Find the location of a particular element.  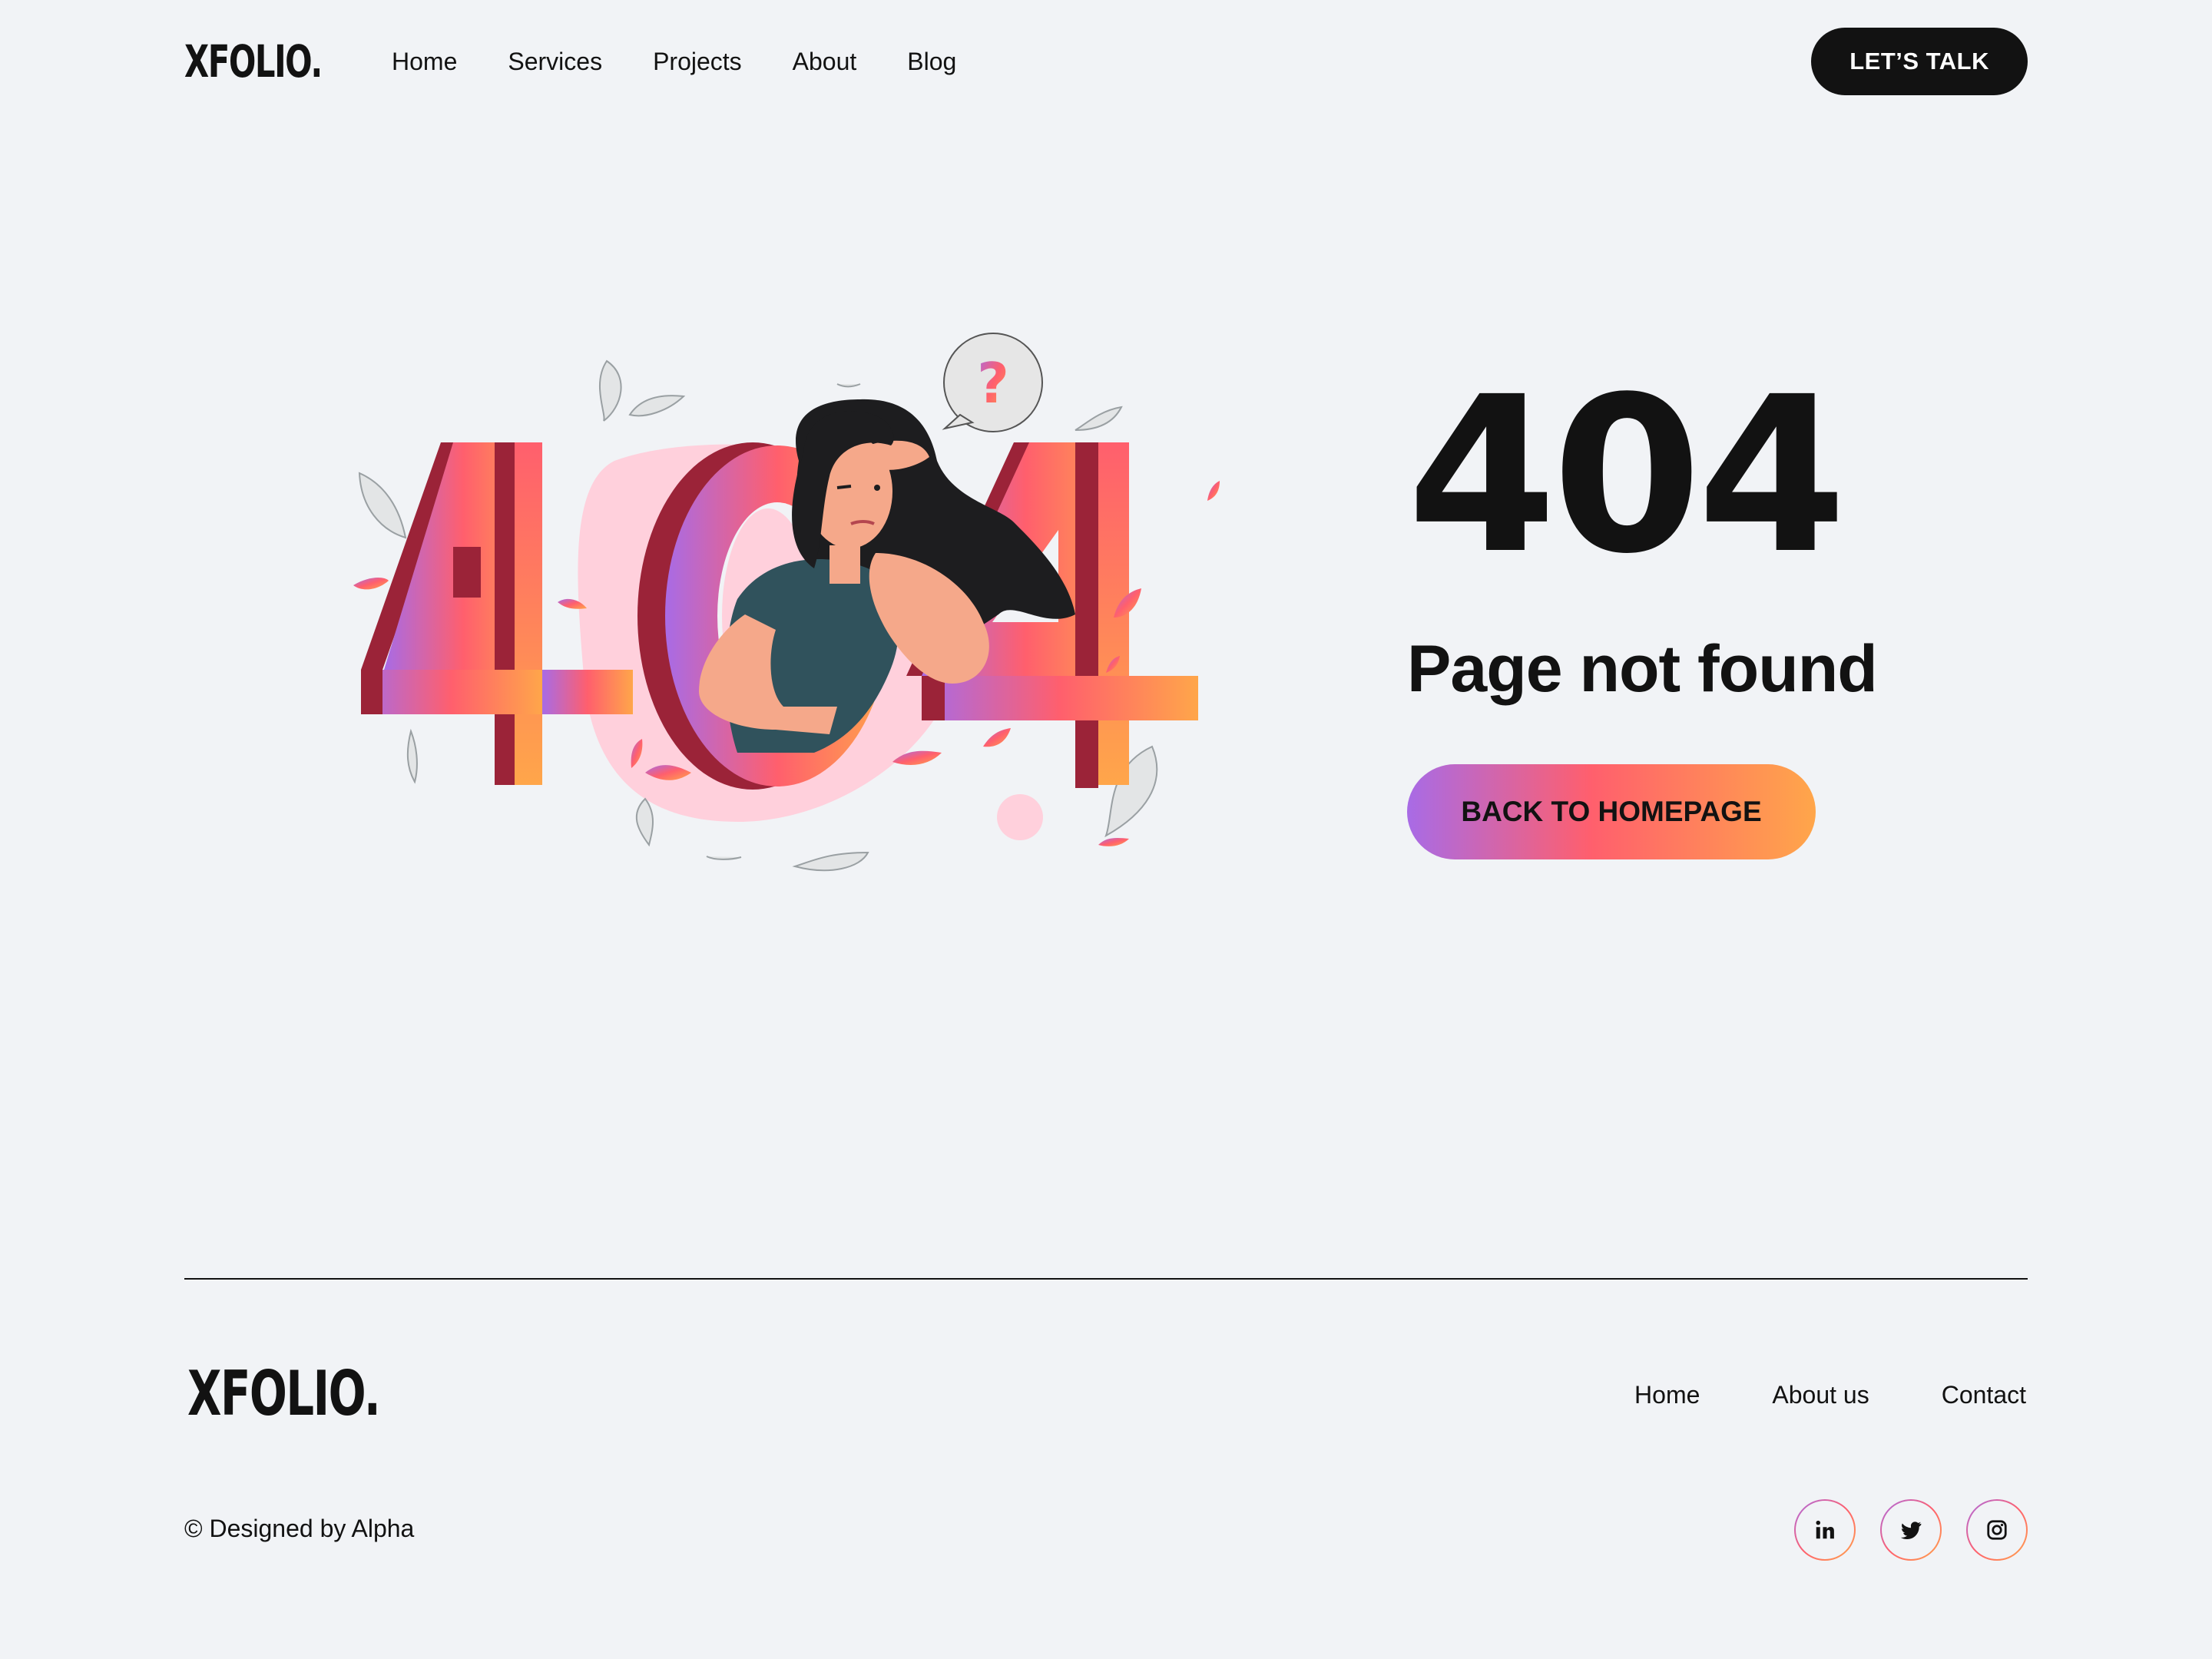

nav-item-projects: Projects is located at coordinates (697, 62).